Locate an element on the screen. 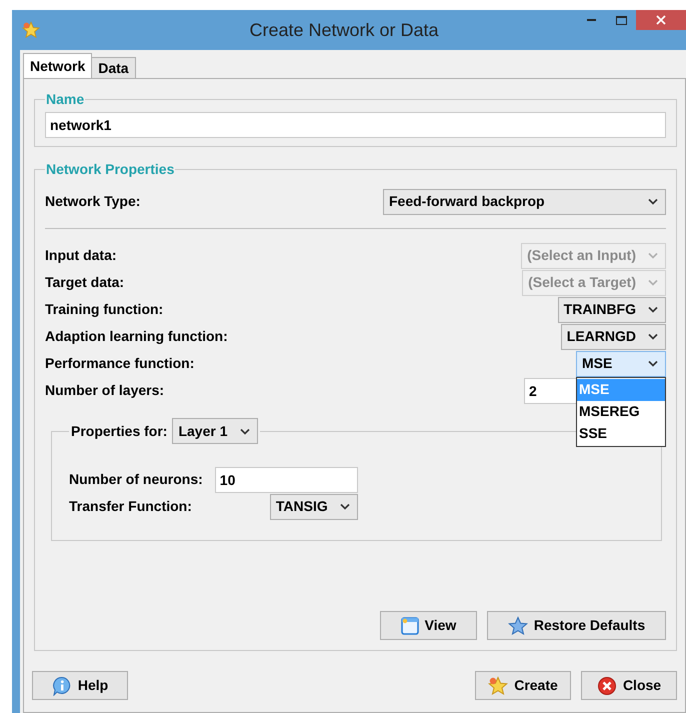 This screenshot has width=686, height=713. dropdown: TANSIG is located at coordinates (314, 507).